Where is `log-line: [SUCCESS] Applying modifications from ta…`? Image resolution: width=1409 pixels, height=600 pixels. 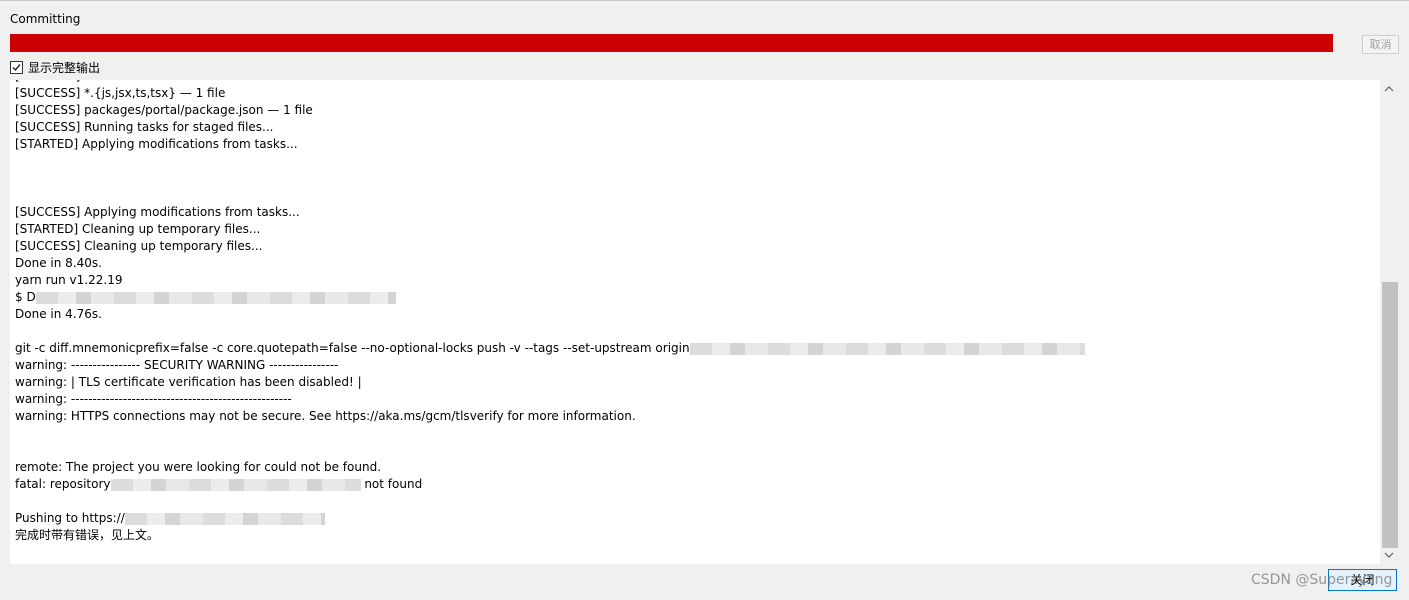
log-line: [SUCCESS] Applying modifications from ta… is located at coordinates (550, 212).